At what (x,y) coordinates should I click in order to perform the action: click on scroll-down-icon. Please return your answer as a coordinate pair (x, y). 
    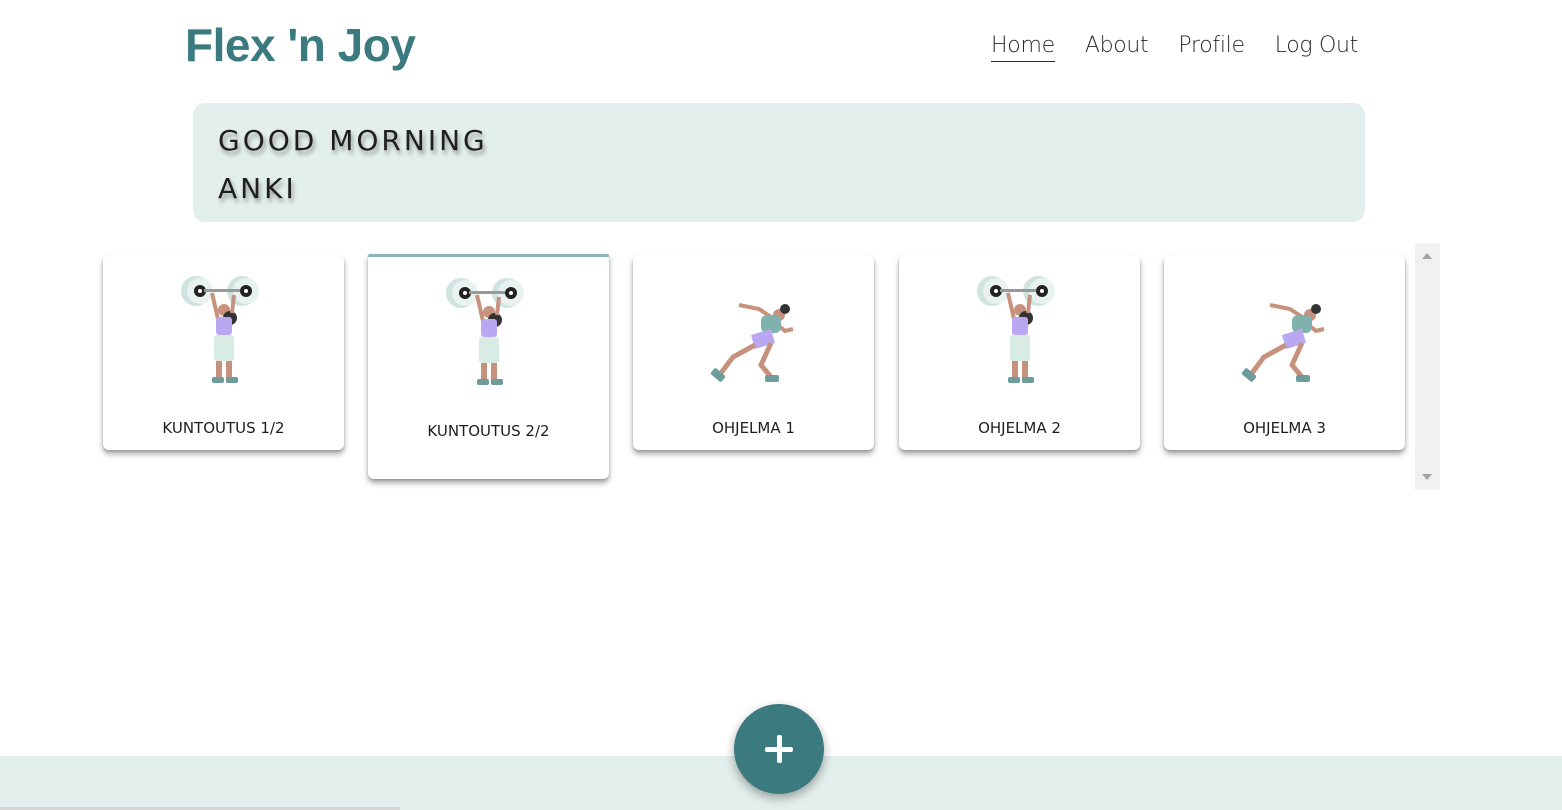
    Looking at the image, I should click on (1427, 477).